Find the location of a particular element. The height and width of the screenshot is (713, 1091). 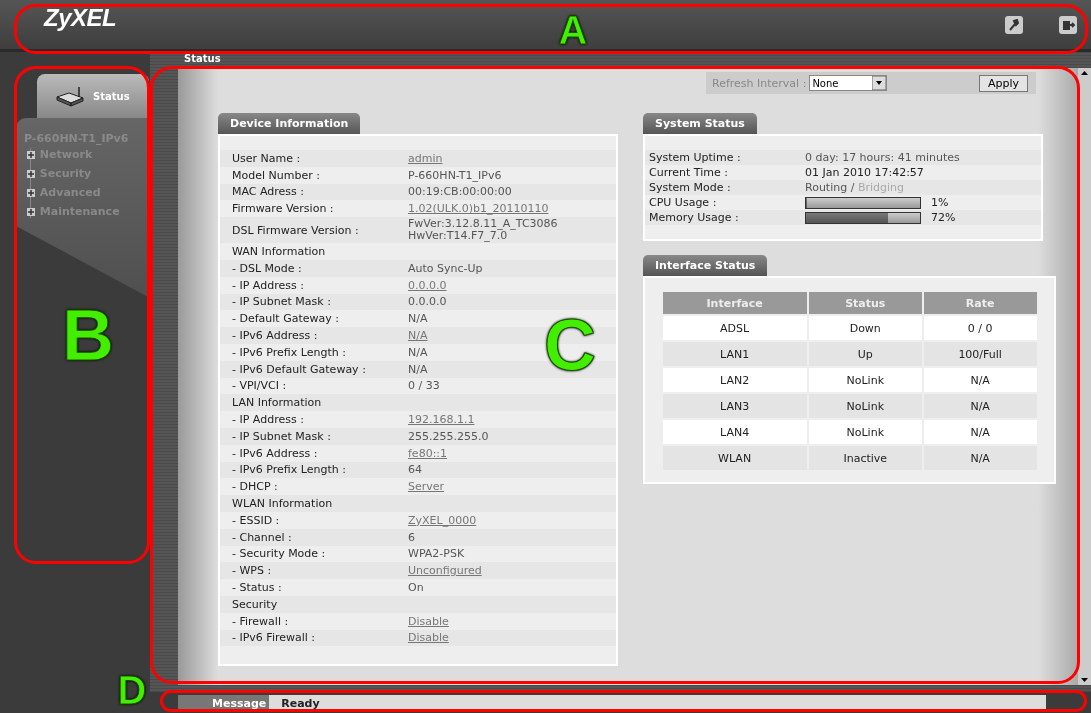

field-label: - IPv6 Firewall : is located at coordinates (274, 638).